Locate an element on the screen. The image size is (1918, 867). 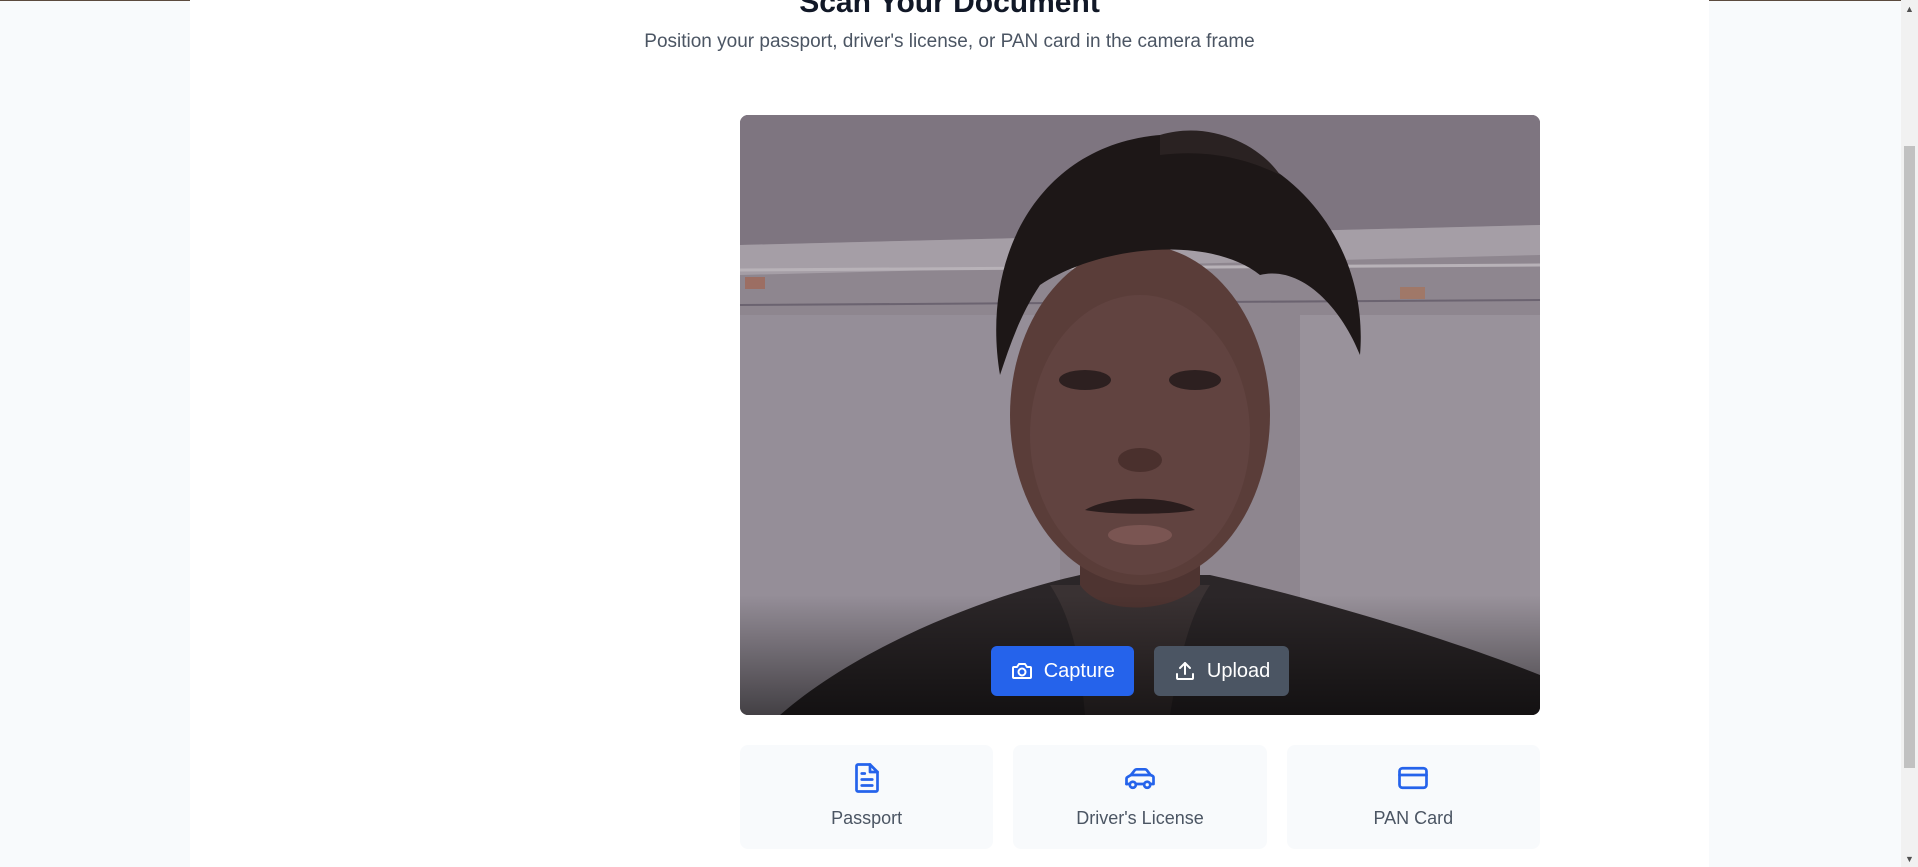
capture-label: Capture is located at coordinates (1079, 670).